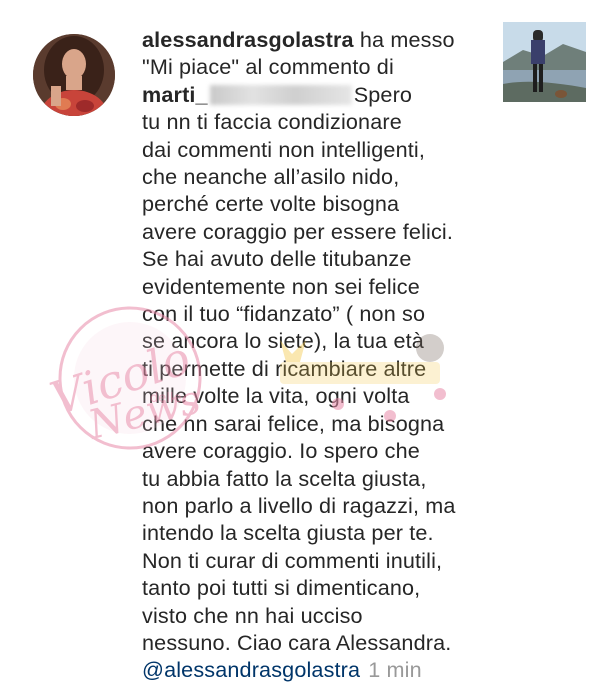  I want to click on actor-username-link: alessandrasgolastra, so click(248, 39).